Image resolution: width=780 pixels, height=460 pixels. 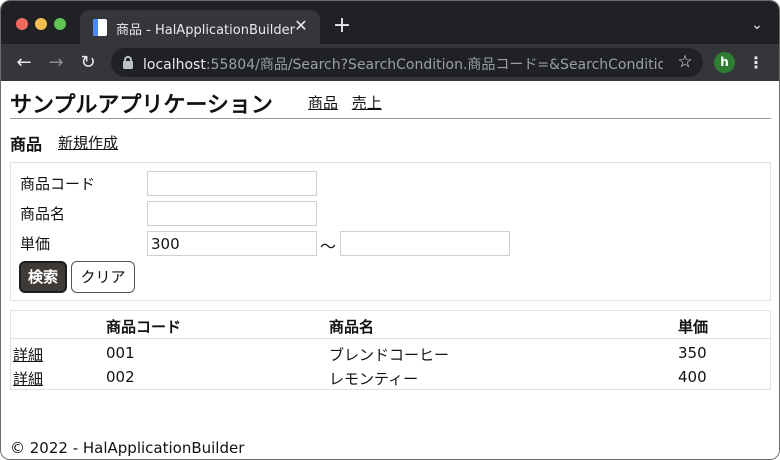 I want to click on unit-price-to-input, so click(x=425, y=243).